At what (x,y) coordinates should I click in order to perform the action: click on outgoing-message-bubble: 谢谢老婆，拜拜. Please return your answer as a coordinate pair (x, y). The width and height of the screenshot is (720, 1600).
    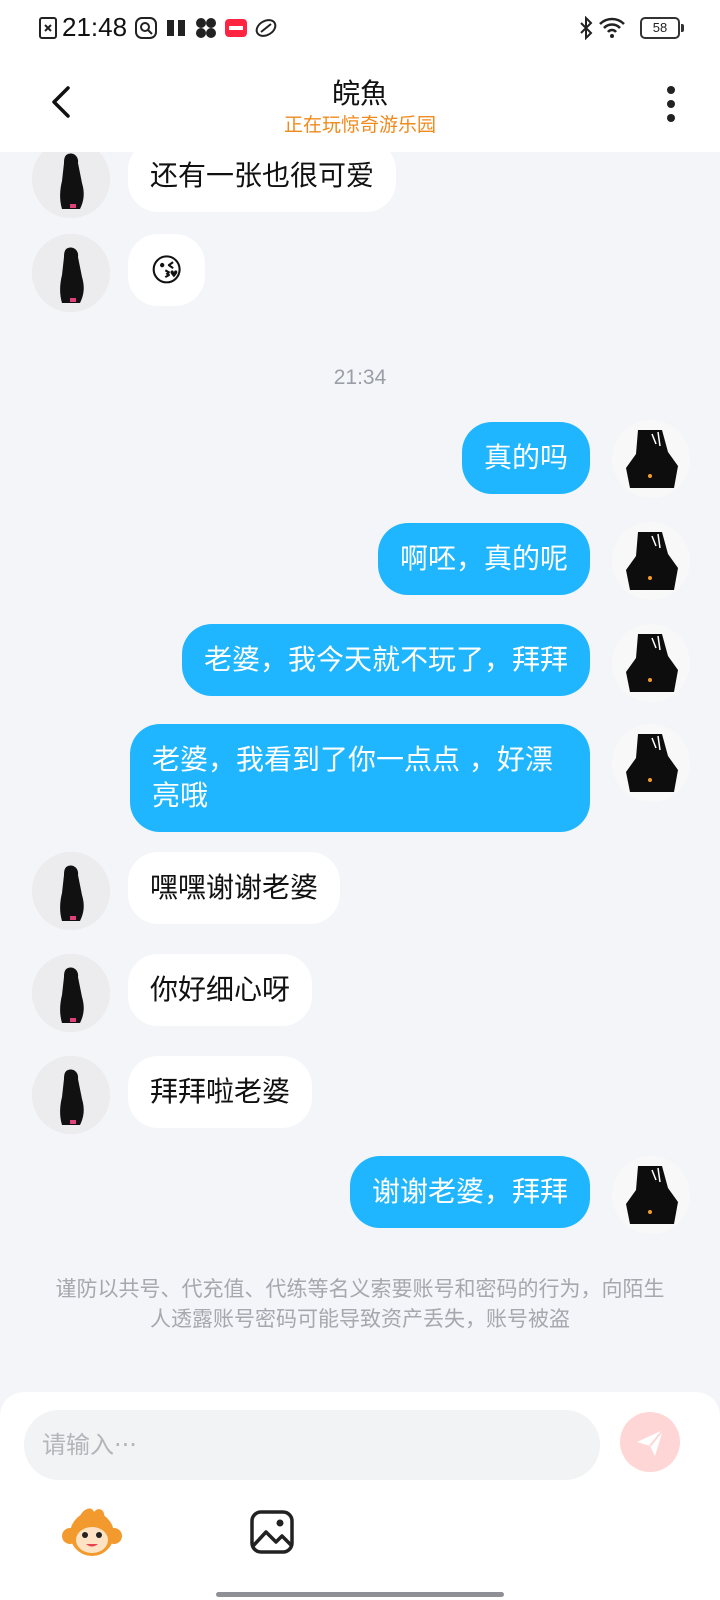
    Looking at the image, I should click on (469, 1192).